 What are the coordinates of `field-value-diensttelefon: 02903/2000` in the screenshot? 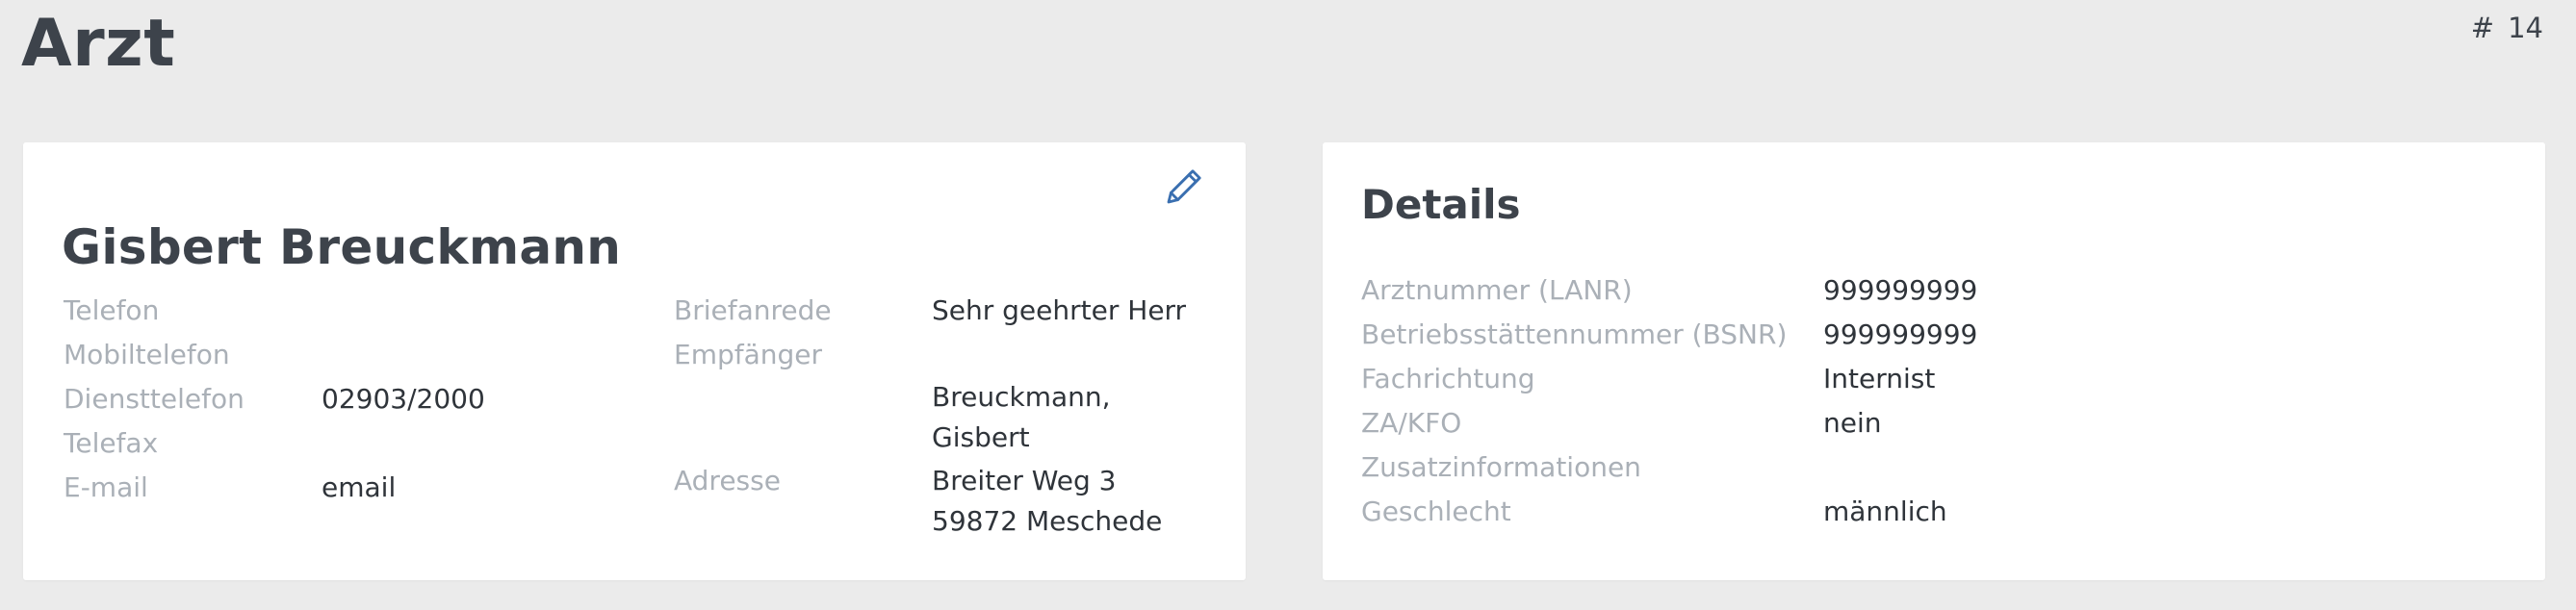 It's located at (404, 399).